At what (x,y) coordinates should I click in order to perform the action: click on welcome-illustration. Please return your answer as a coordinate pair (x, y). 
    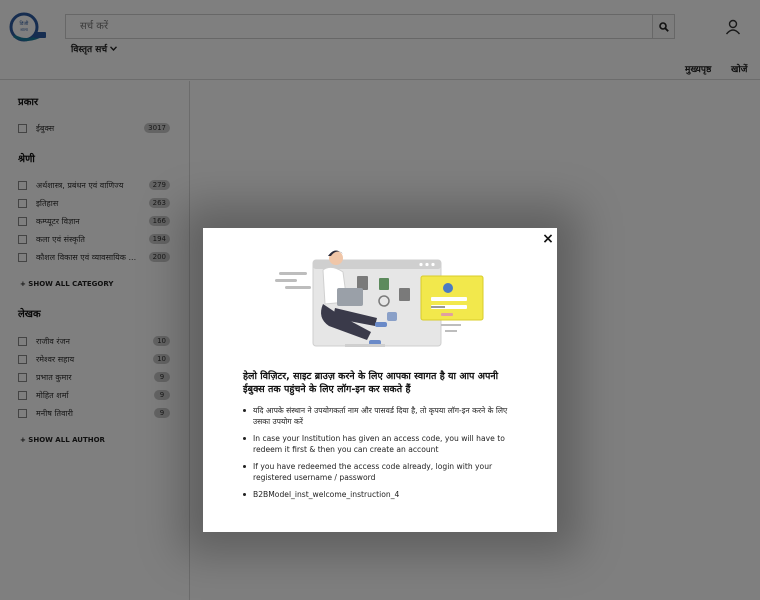
    Looking at the image, I should click on (379, 298).